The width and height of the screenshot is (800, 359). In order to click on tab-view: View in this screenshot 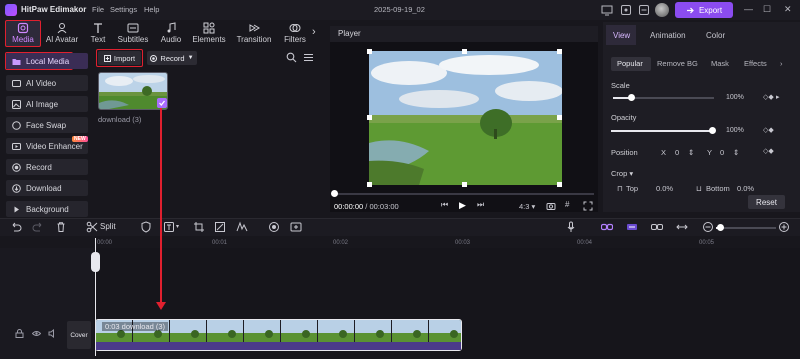, I will do `click(621, 35)`.